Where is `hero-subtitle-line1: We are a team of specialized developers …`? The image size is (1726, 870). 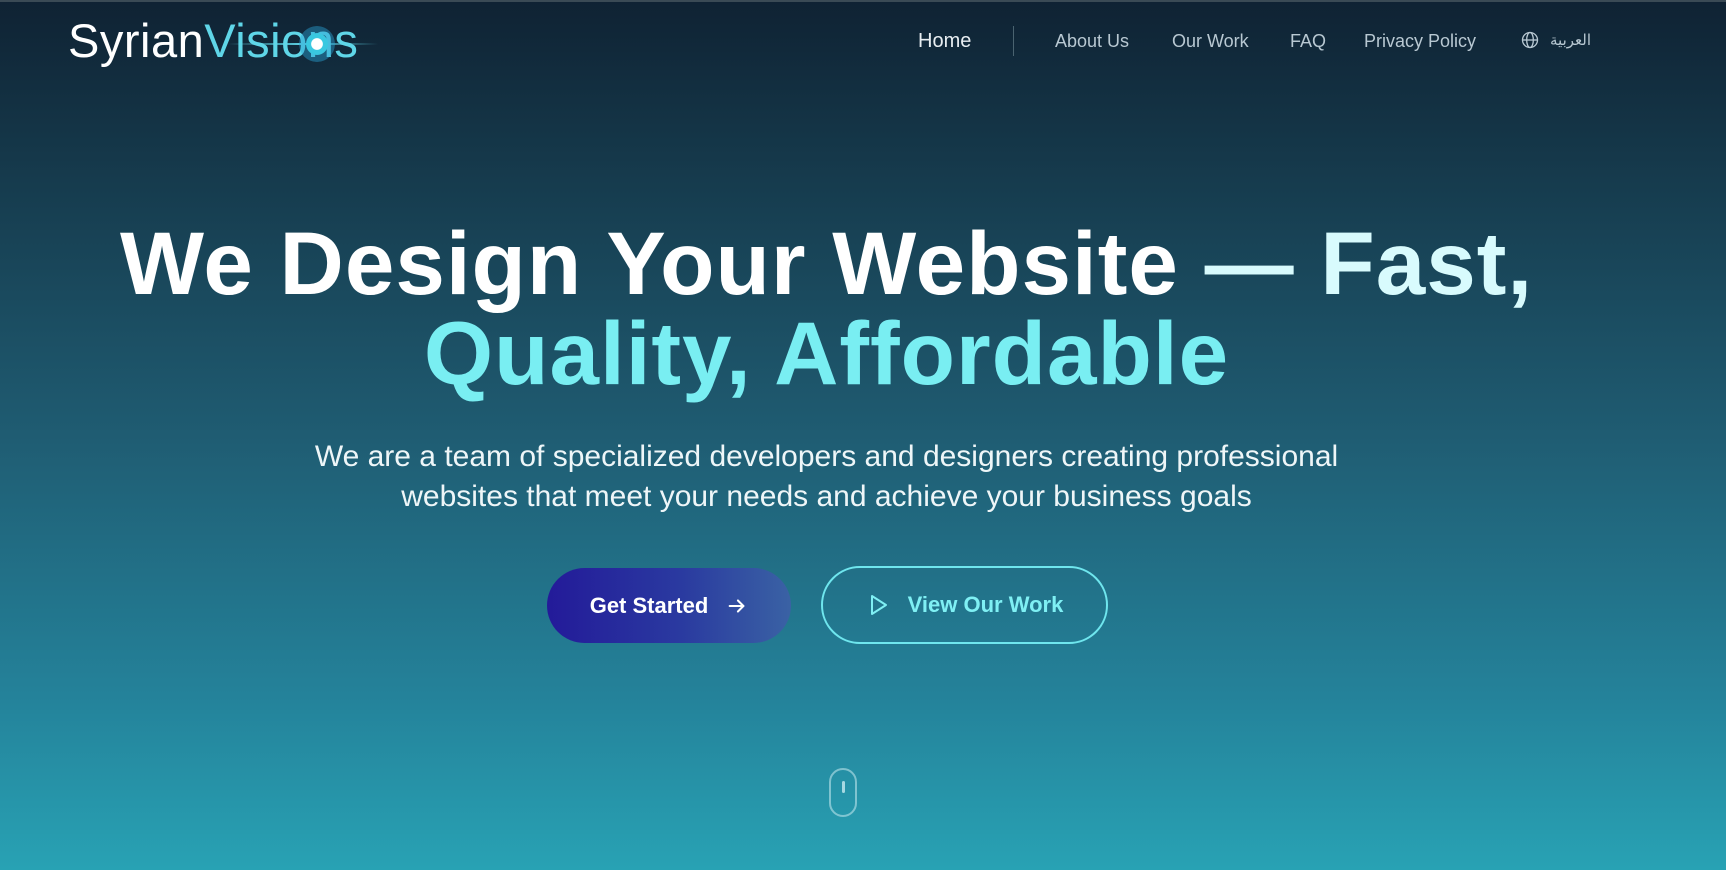
hero-subtitle-line1: We are a team of specialized developers … is located at coordinates (826, 456).